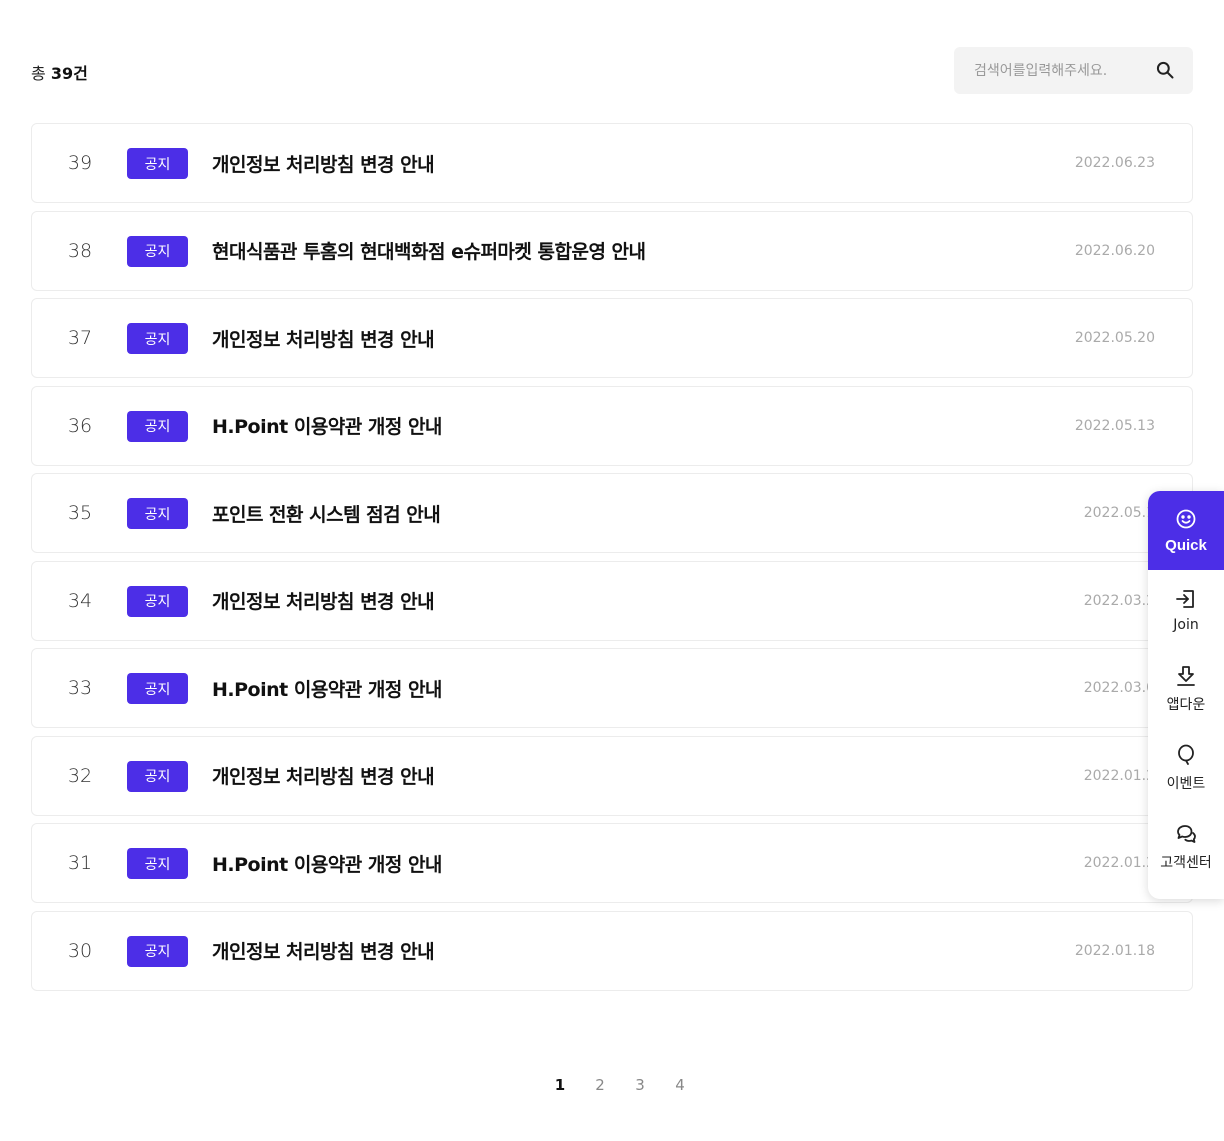  I want to click on search-input, so click(1046, 70).